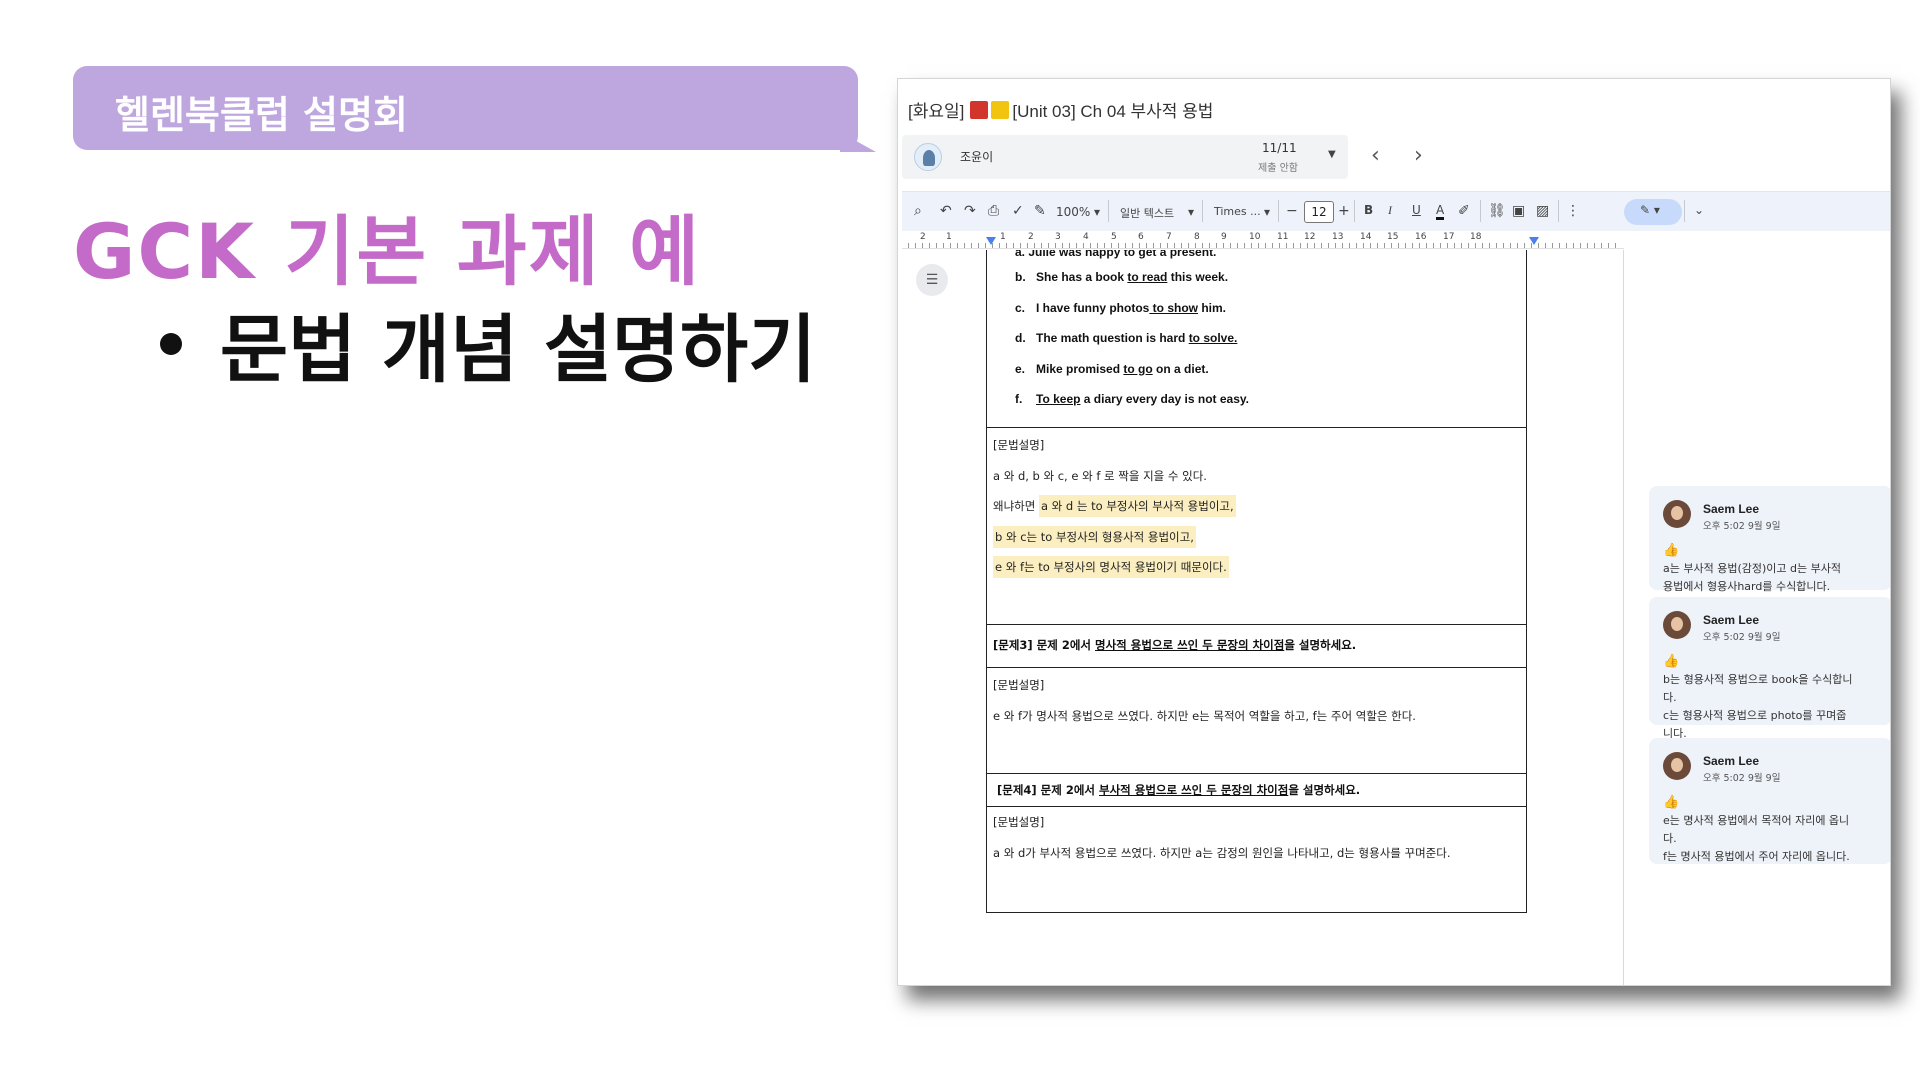  I want to click on increase-font-icon: +, so click(1344, 211).